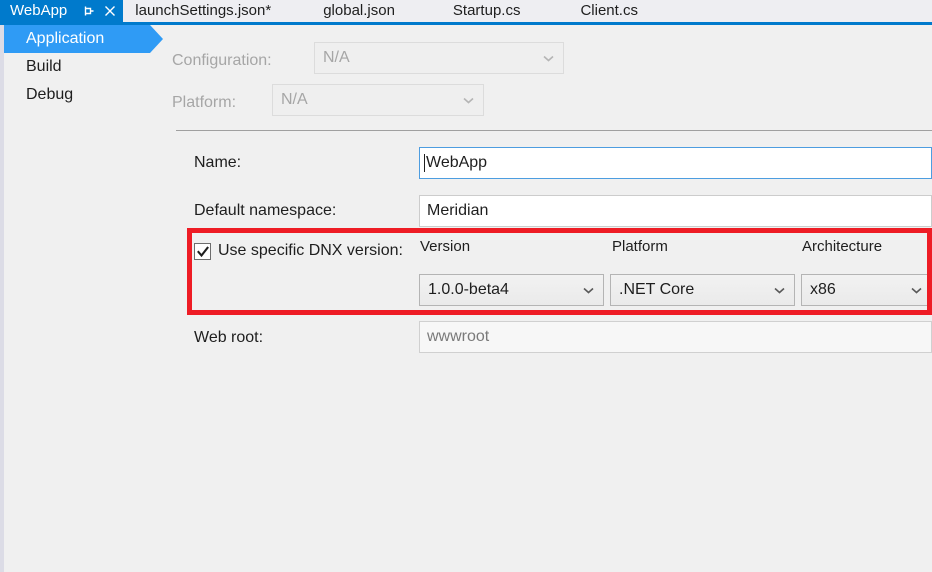  Describe the element at coordinates (44, 66) in the screenshot. I see `sidebar-item-label: Build` at that location.